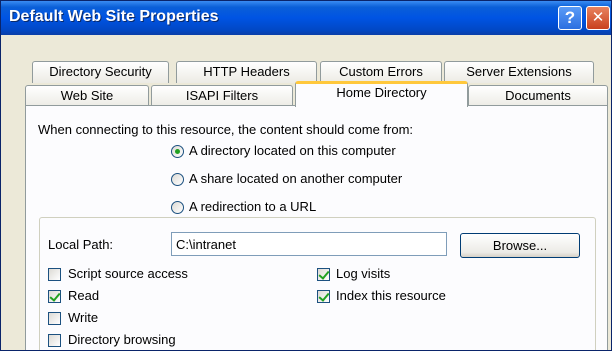 This screenshot has width=612, height=351. What do you see at coordinates (81, 244) in the screenshot?
I see `local-path-label: Local Path:` at bounding box center [81, 244].